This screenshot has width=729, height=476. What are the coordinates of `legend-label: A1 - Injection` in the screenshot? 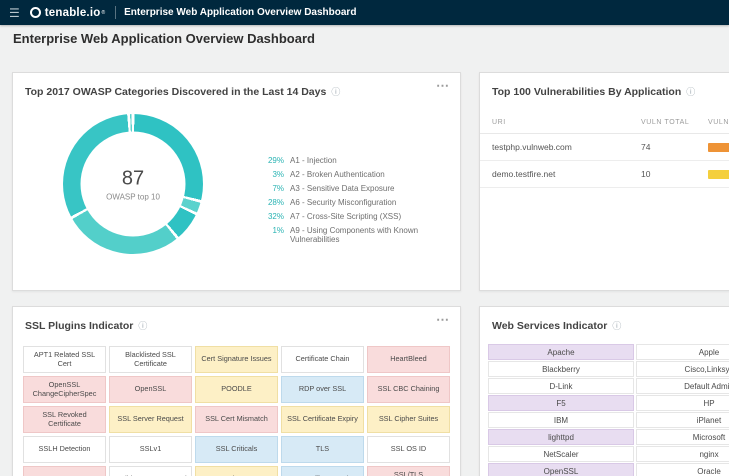 It's located at (313, 160).